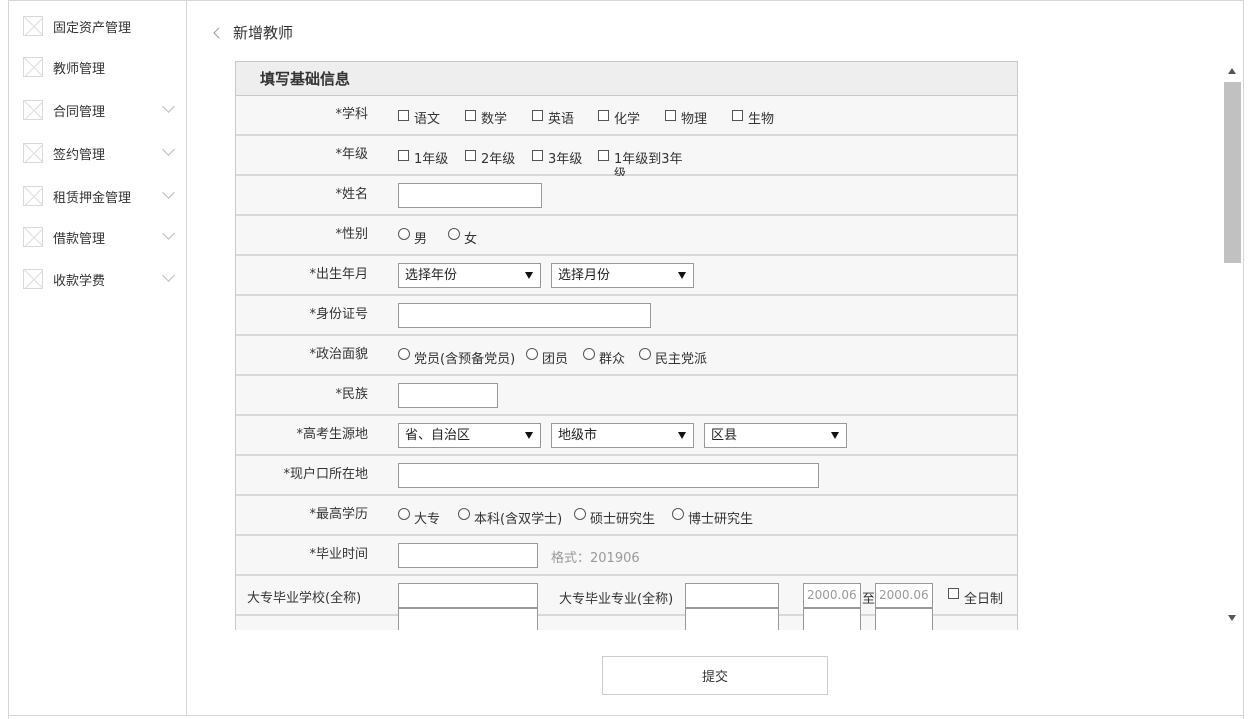 This screenshot has height=719, width=1248. I want to click on sidebar-item-label: 借款管理, so click(79, 239).